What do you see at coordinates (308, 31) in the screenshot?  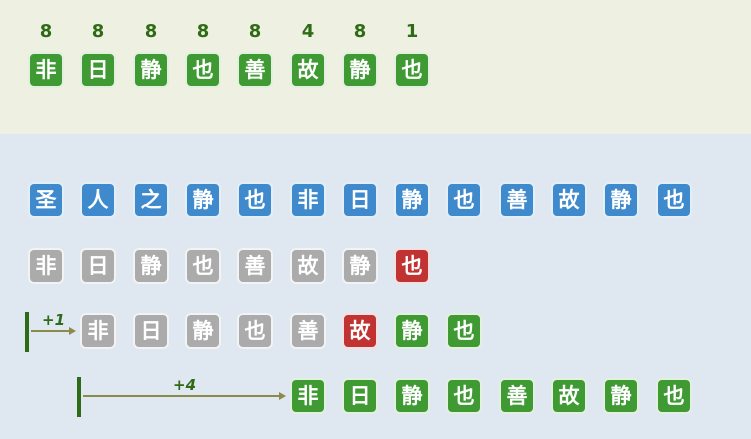 I see `shift-count: 4` at bounding box center [308, 31].